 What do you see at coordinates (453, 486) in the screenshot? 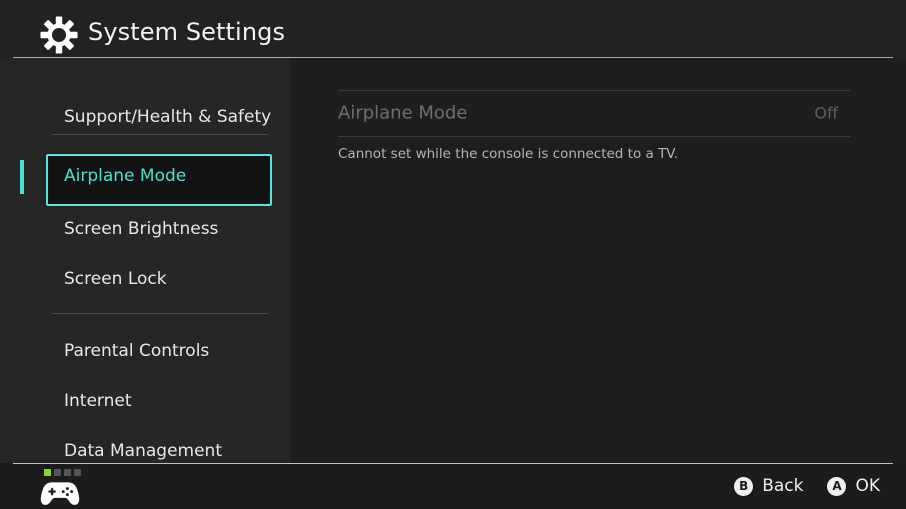
I see `footer-bar: B Back A OK` at bounding box center [453, 486].